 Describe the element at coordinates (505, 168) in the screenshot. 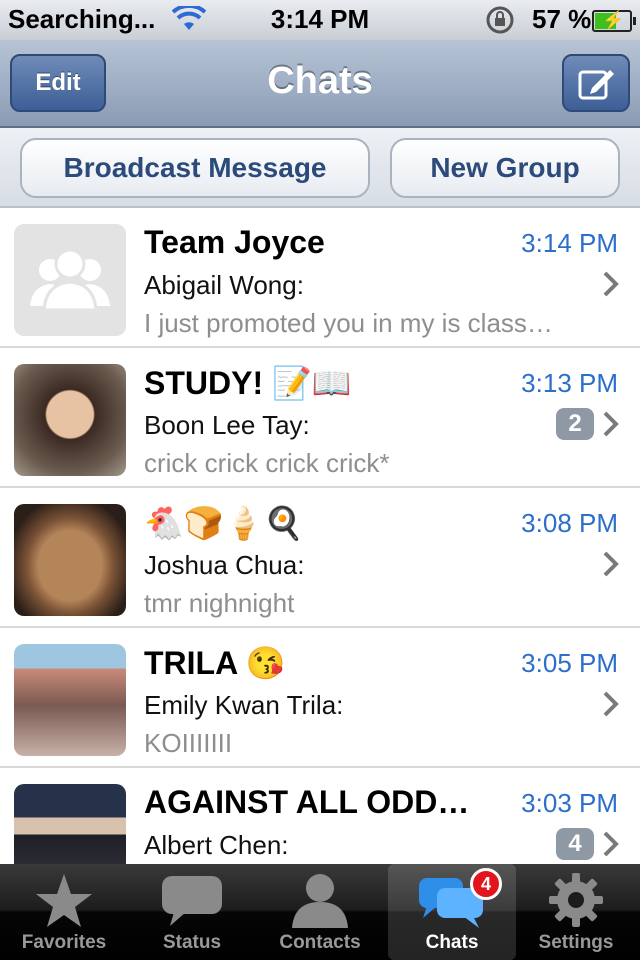

I see `new-group-button: New Group` at that location.